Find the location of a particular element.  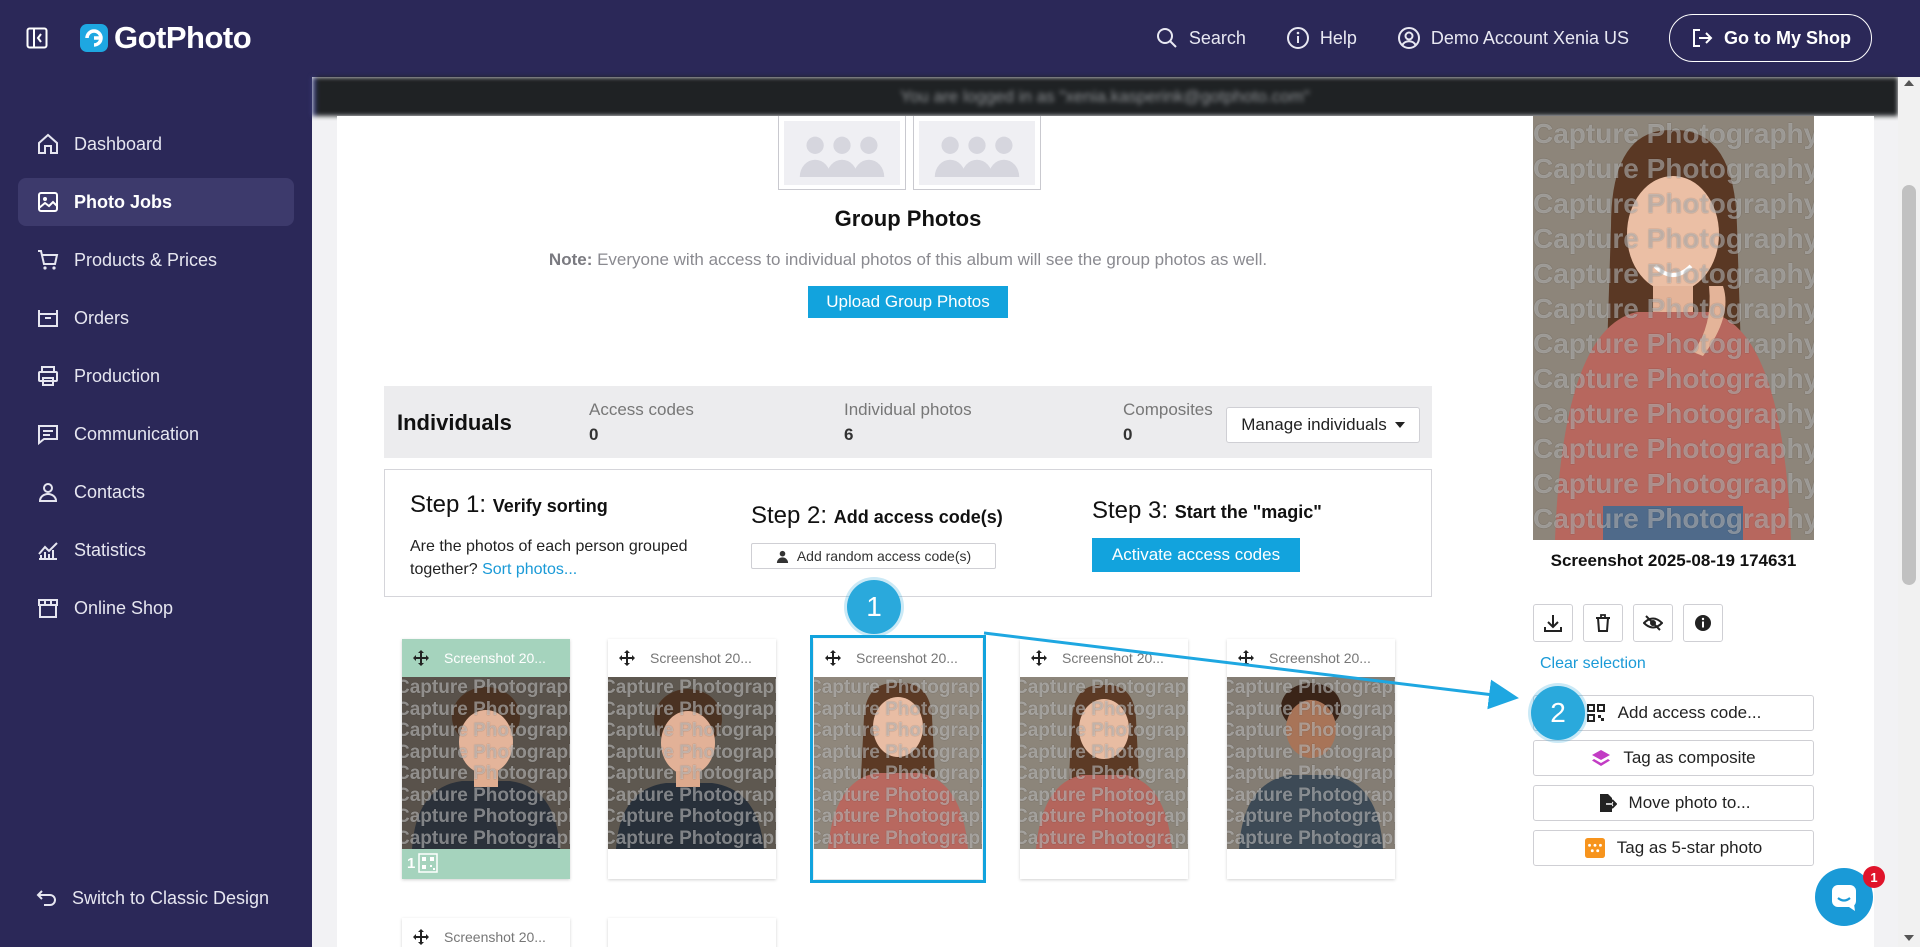

gotphoto-logo: GotPhoto is located at coordinates (165, 38).